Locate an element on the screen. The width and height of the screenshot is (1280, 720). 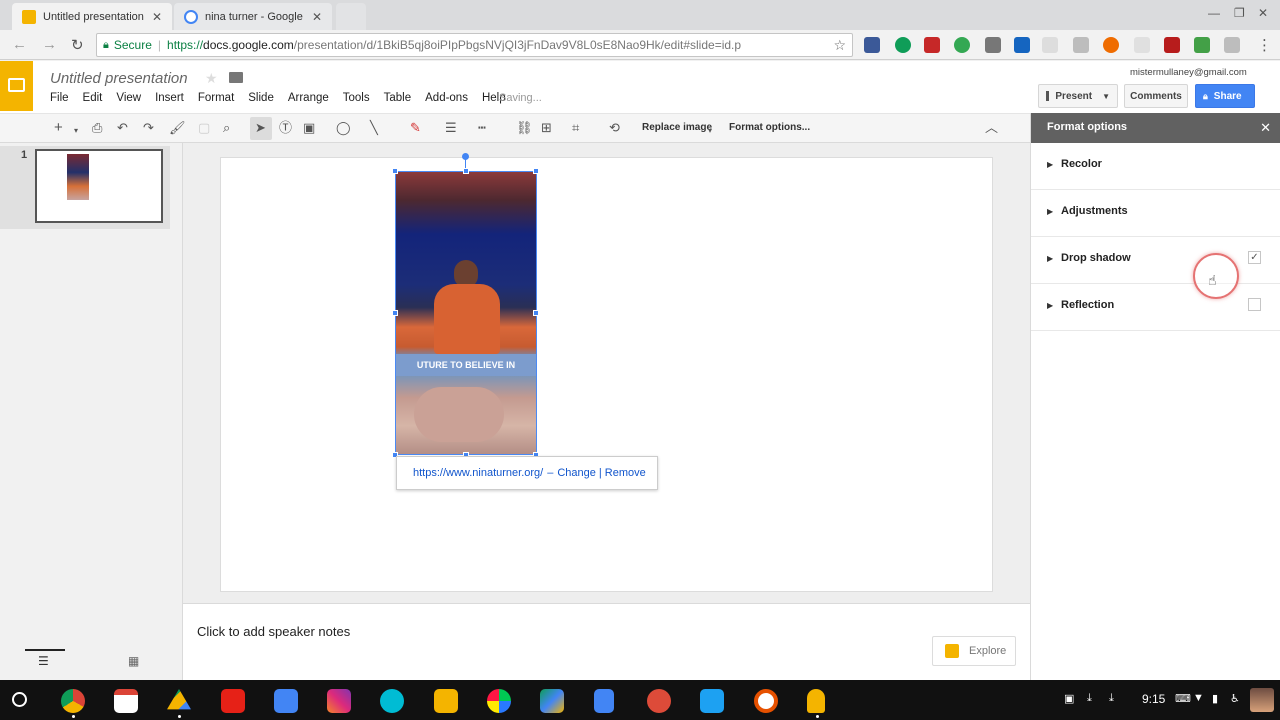
rotate-handle is located at coordinates (465, 156).